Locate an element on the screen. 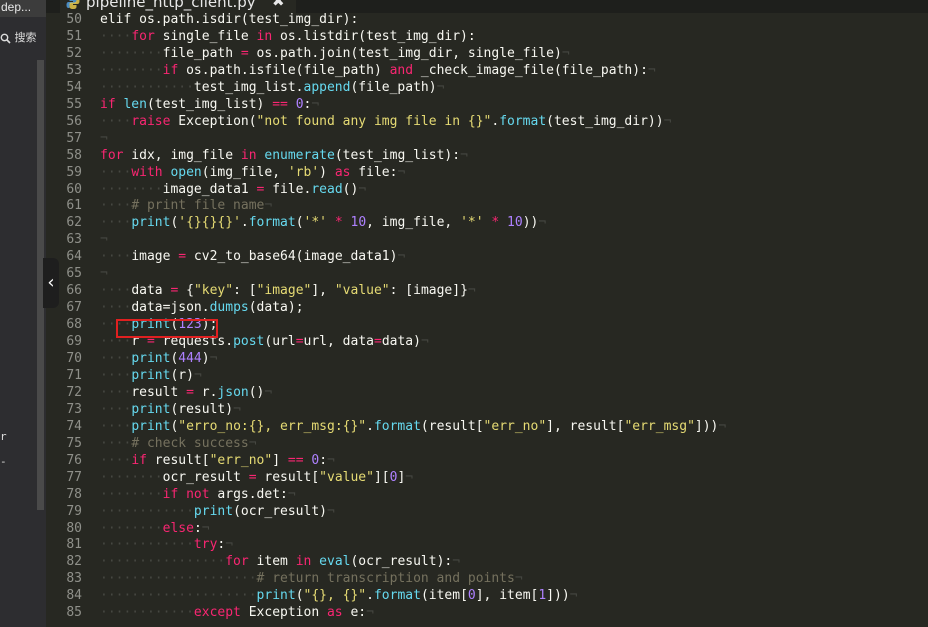 The image size is (928, 627). code-token: )) is located at coordinates (530, 223).